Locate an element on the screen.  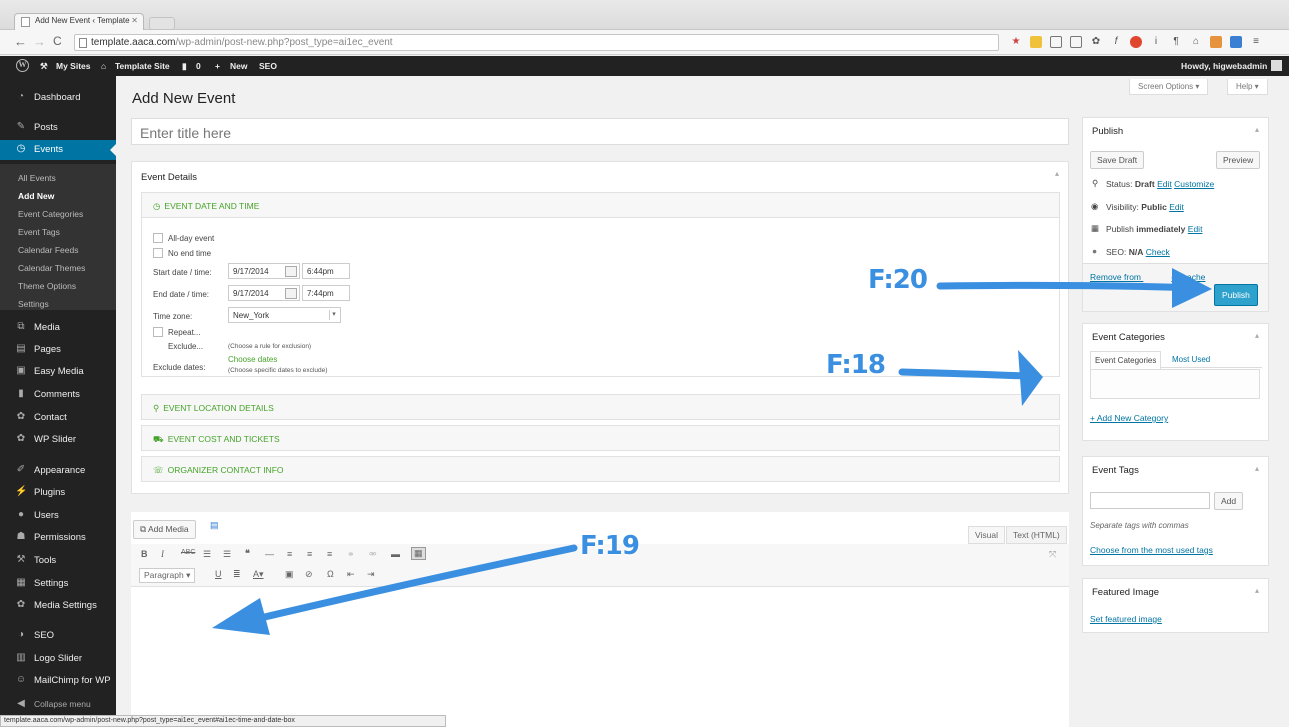
link-icon: ⚭ is located at coordinates (351, 554).